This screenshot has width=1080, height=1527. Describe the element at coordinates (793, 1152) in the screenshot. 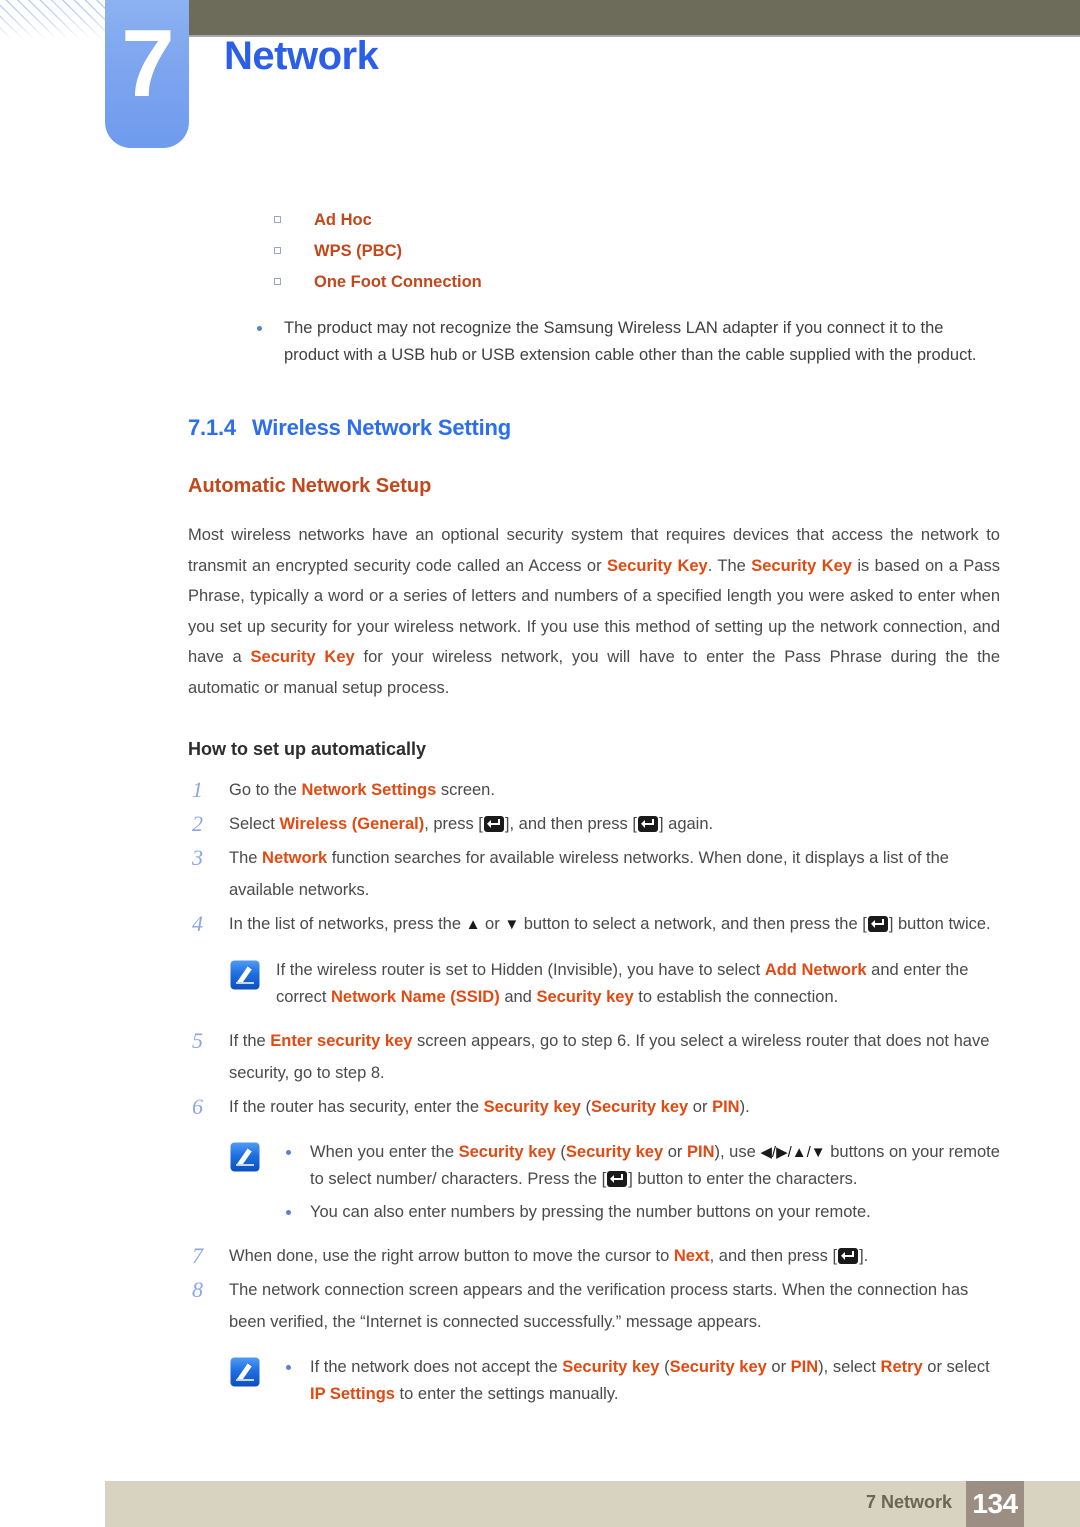

I see `direction-arrow-icon: ◀/▶/▲/▼` at that location.